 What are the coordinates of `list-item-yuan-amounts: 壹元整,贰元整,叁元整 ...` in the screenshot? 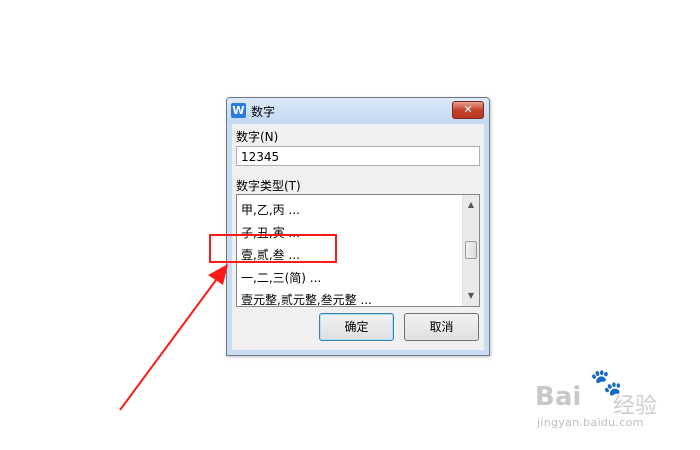 It's located at (349, 297).